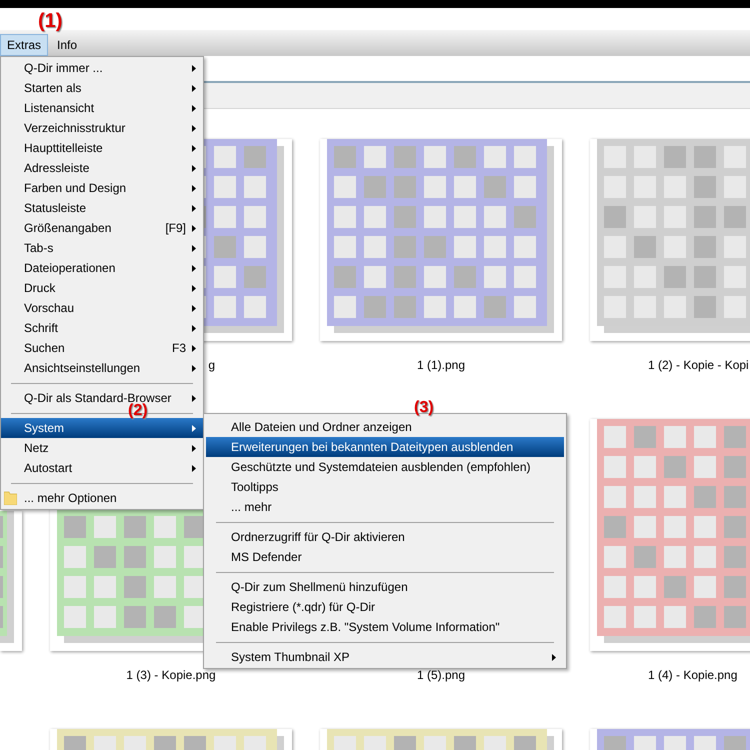  Describe the element at coordinates (211, 365) in the screenshot. I see `file-name: g` at that location.